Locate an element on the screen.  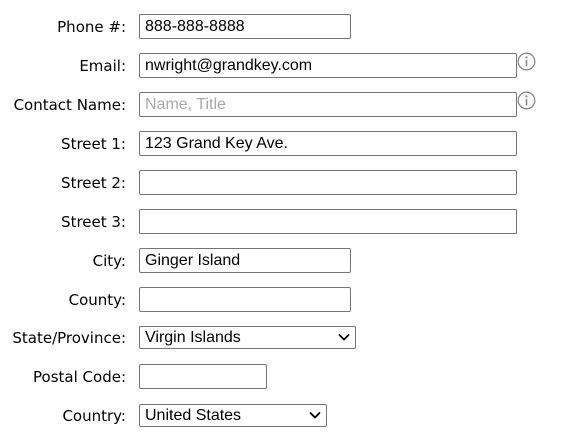
country-select: United States is located at coordinates (233, 415).